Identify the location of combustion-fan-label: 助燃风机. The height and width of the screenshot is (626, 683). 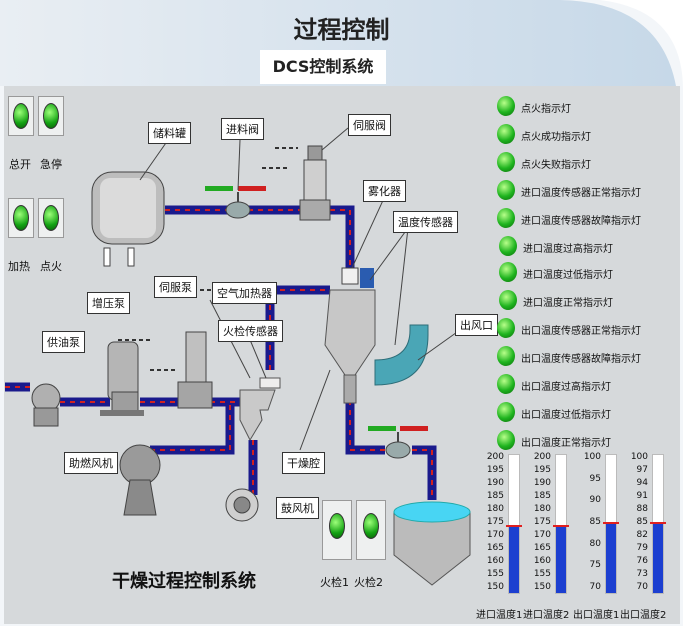
(91, 463).